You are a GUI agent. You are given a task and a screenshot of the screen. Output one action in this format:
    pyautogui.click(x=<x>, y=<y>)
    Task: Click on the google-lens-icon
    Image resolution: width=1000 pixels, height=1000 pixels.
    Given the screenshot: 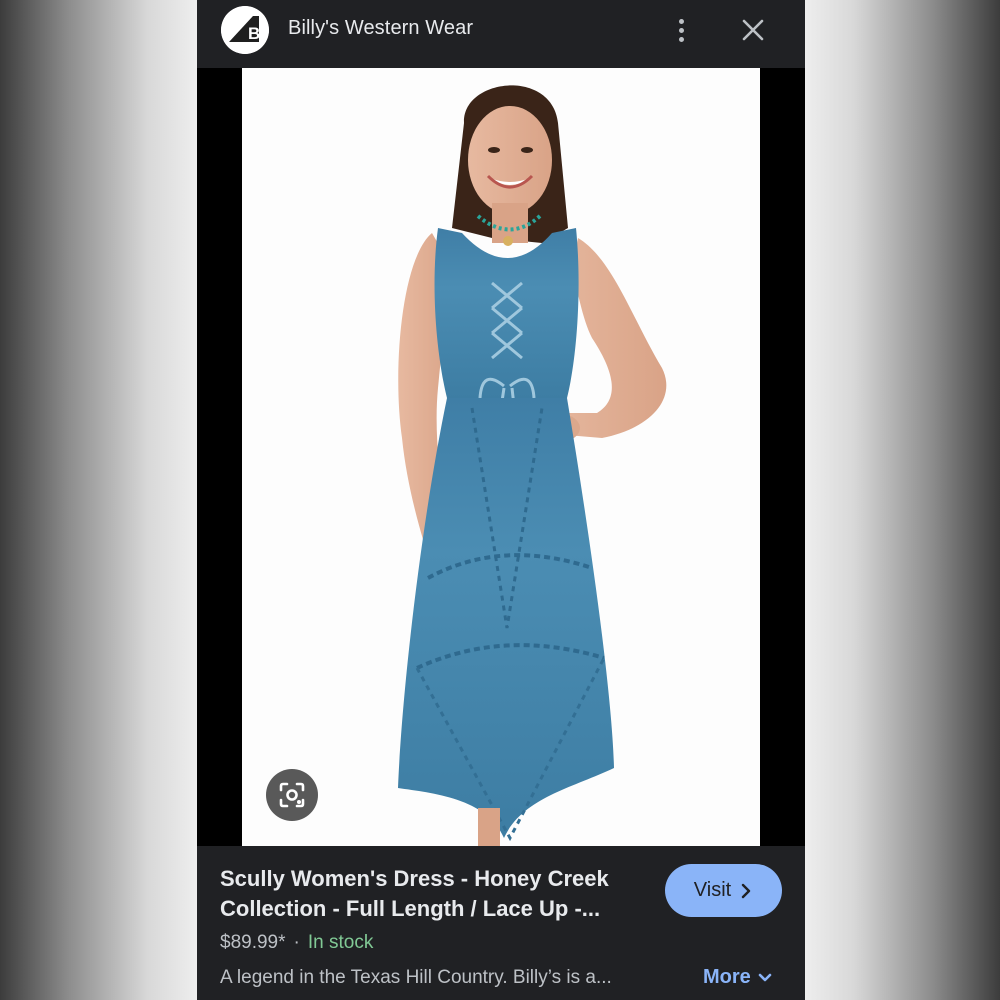 What is the action you would take?
    pyautogui.click(x=292, y=795)
    